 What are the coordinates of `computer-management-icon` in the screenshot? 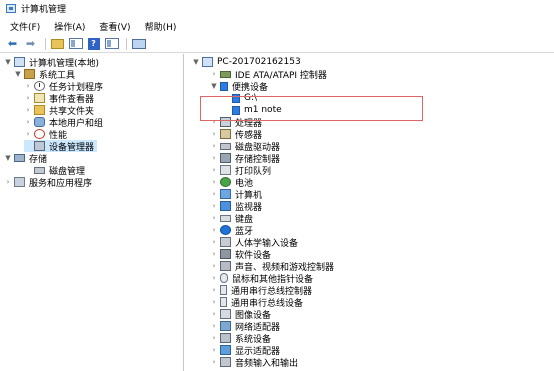 It's located at (11, 8).